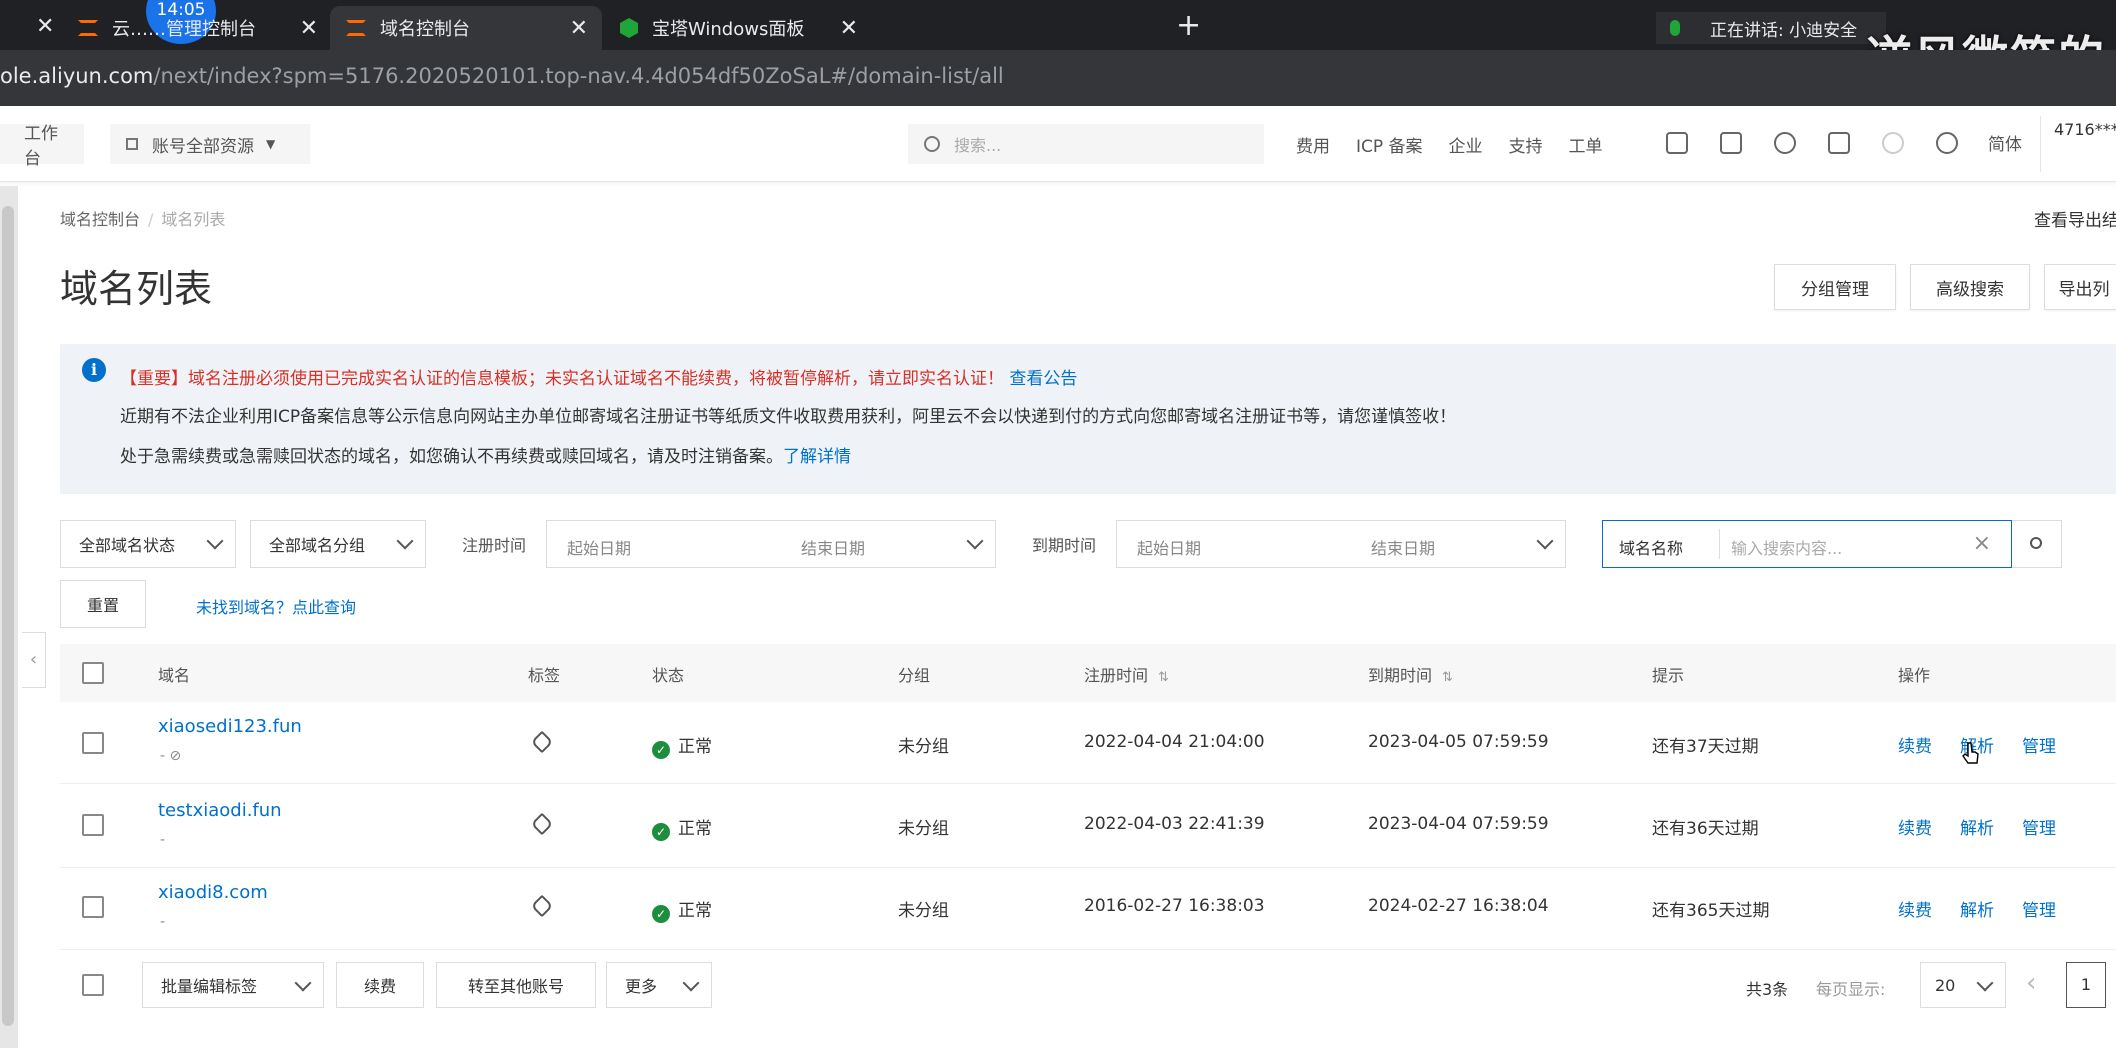  Describe the element at coordinates (1970, 287) in the screenshot. I see `advanced-search-button: 高级搜索` at that location.